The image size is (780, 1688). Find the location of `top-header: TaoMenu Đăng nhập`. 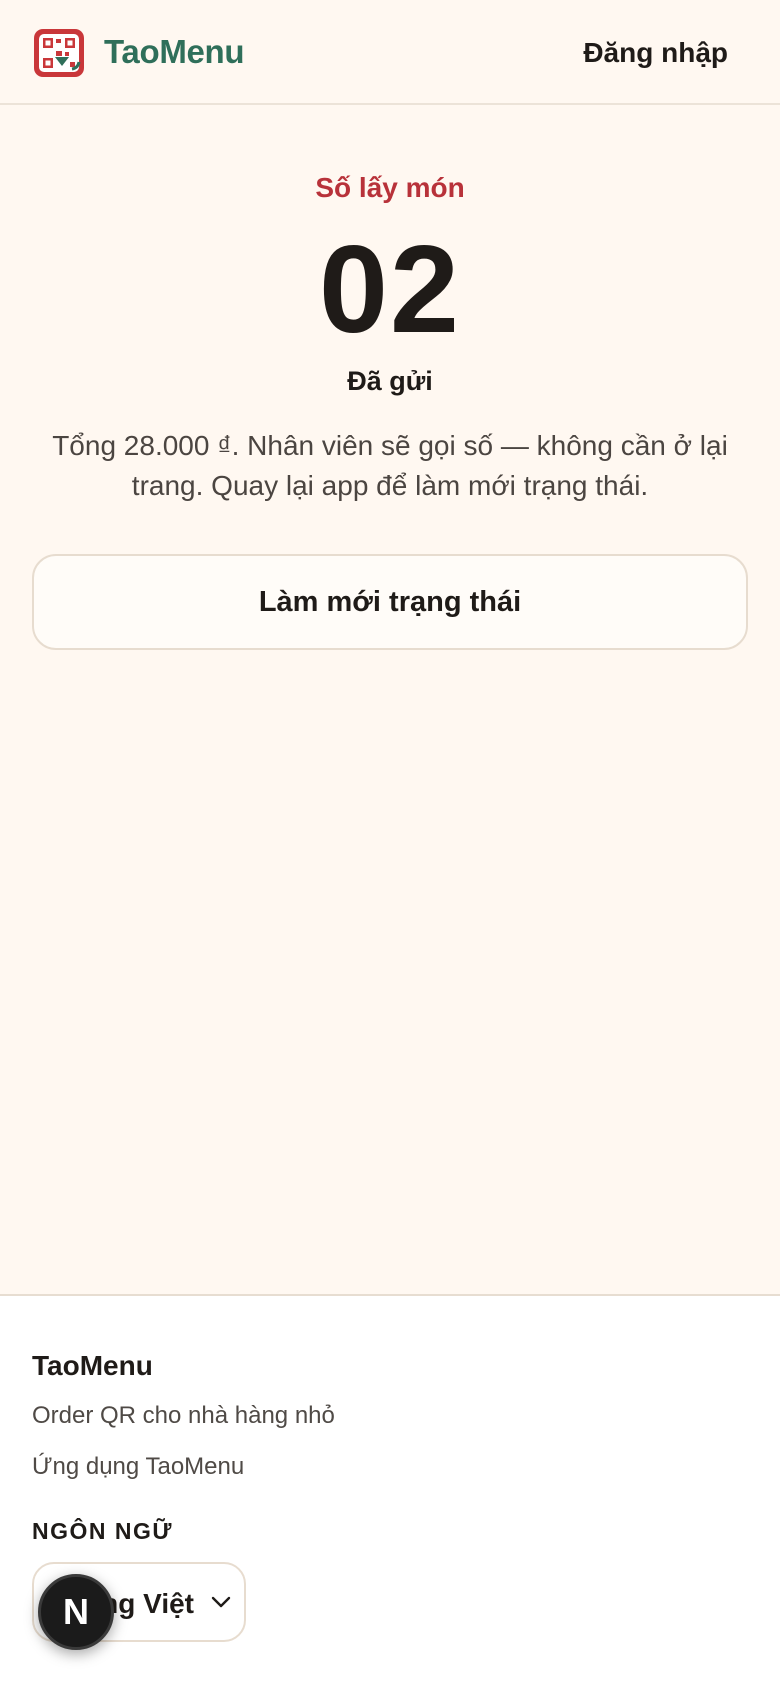

top-header: TaoMenu Đăng nhập is located at coordinates (390, 52).